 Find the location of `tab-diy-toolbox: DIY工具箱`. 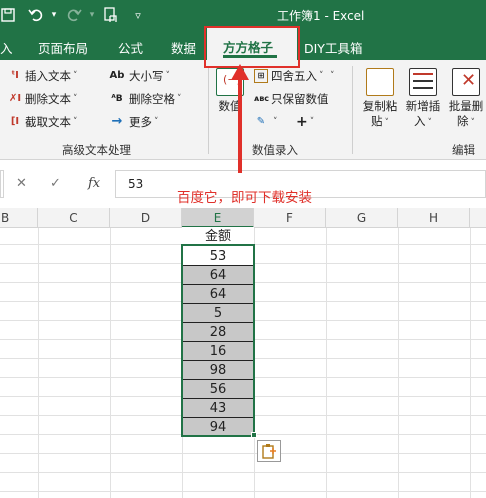

tab-diy-toolbox: DIY工具箱 is located at coordinates (333, 47).